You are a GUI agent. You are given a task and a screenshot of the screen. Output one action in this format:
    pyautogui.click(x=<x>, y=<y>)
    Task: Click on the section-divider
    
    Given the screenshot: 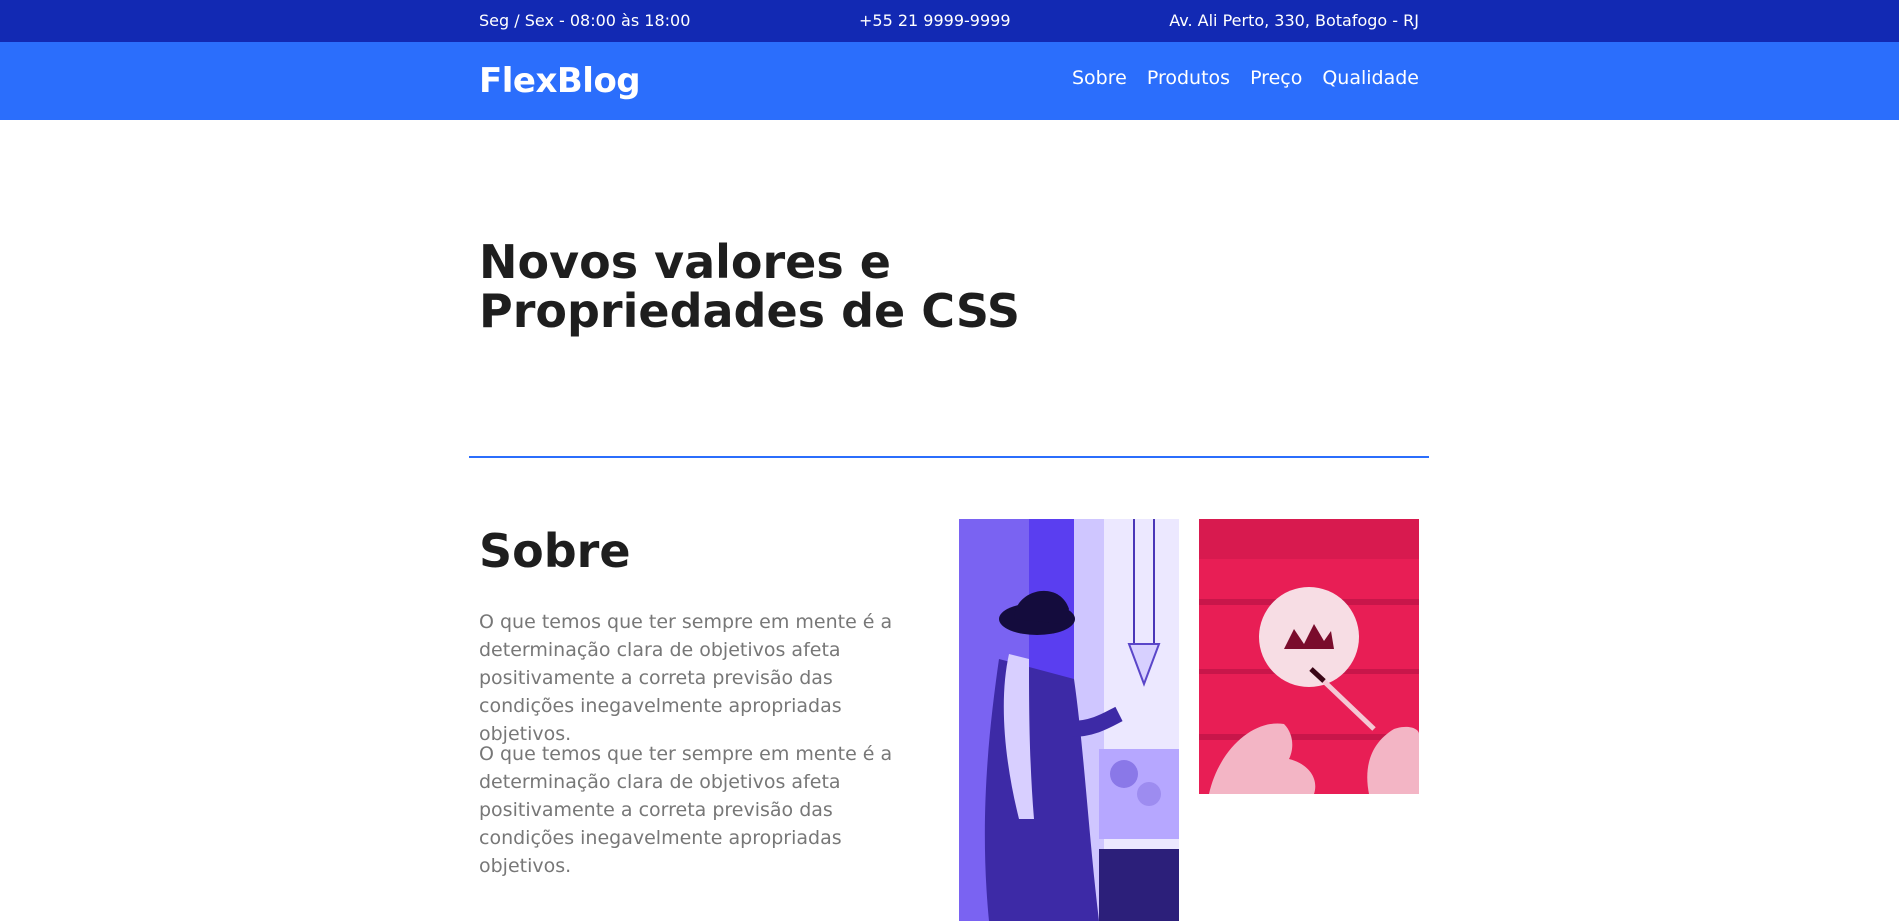 What is the action you would take?
    pyautogui.click(x=949, y=457)
    